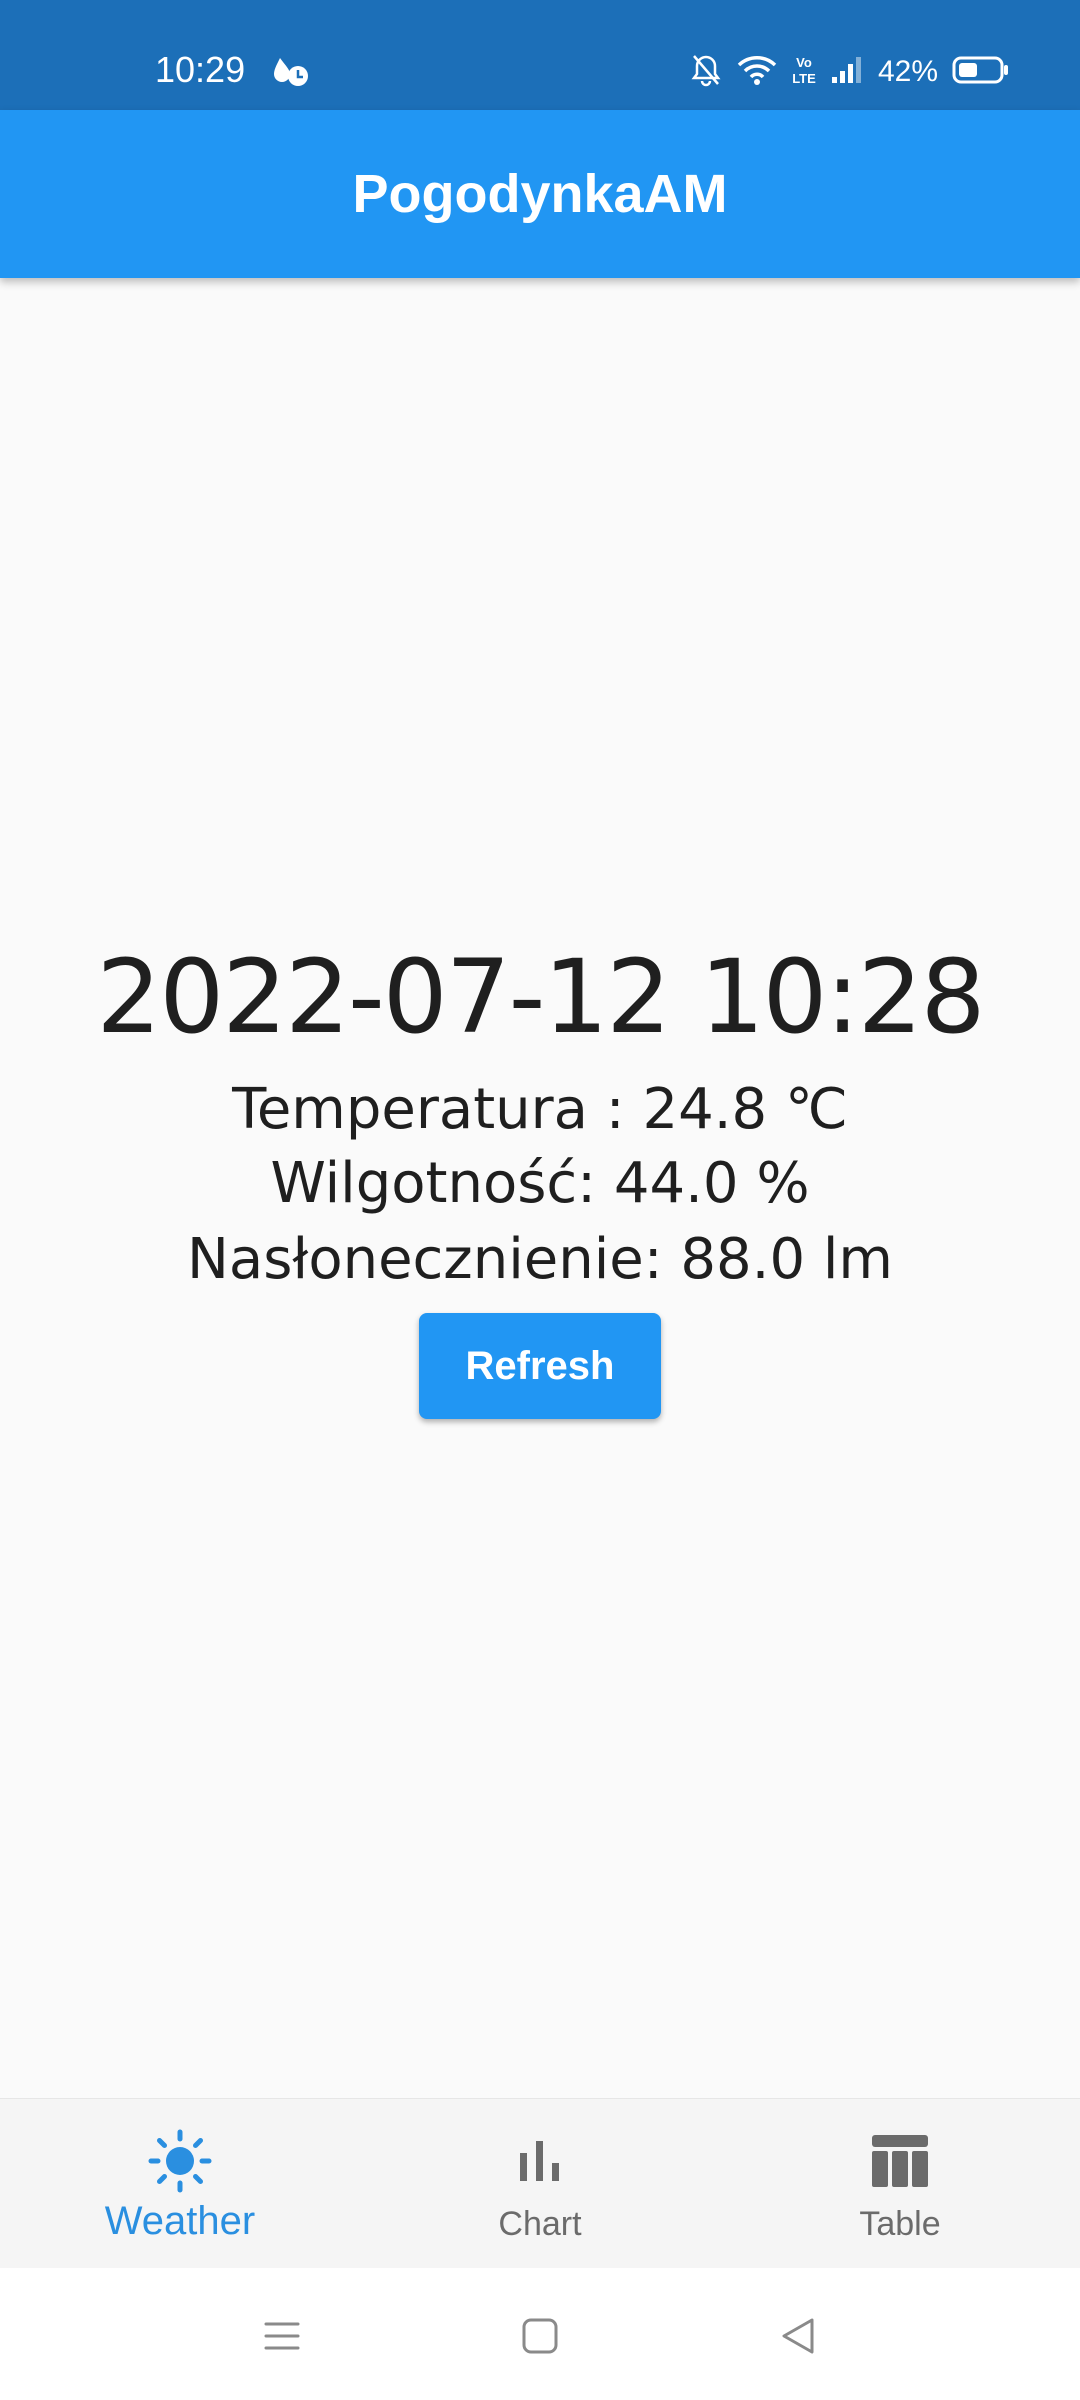 The image size is (1080, 2400). I want to click on nav-label-weather: Weather, so click(180, 2221).